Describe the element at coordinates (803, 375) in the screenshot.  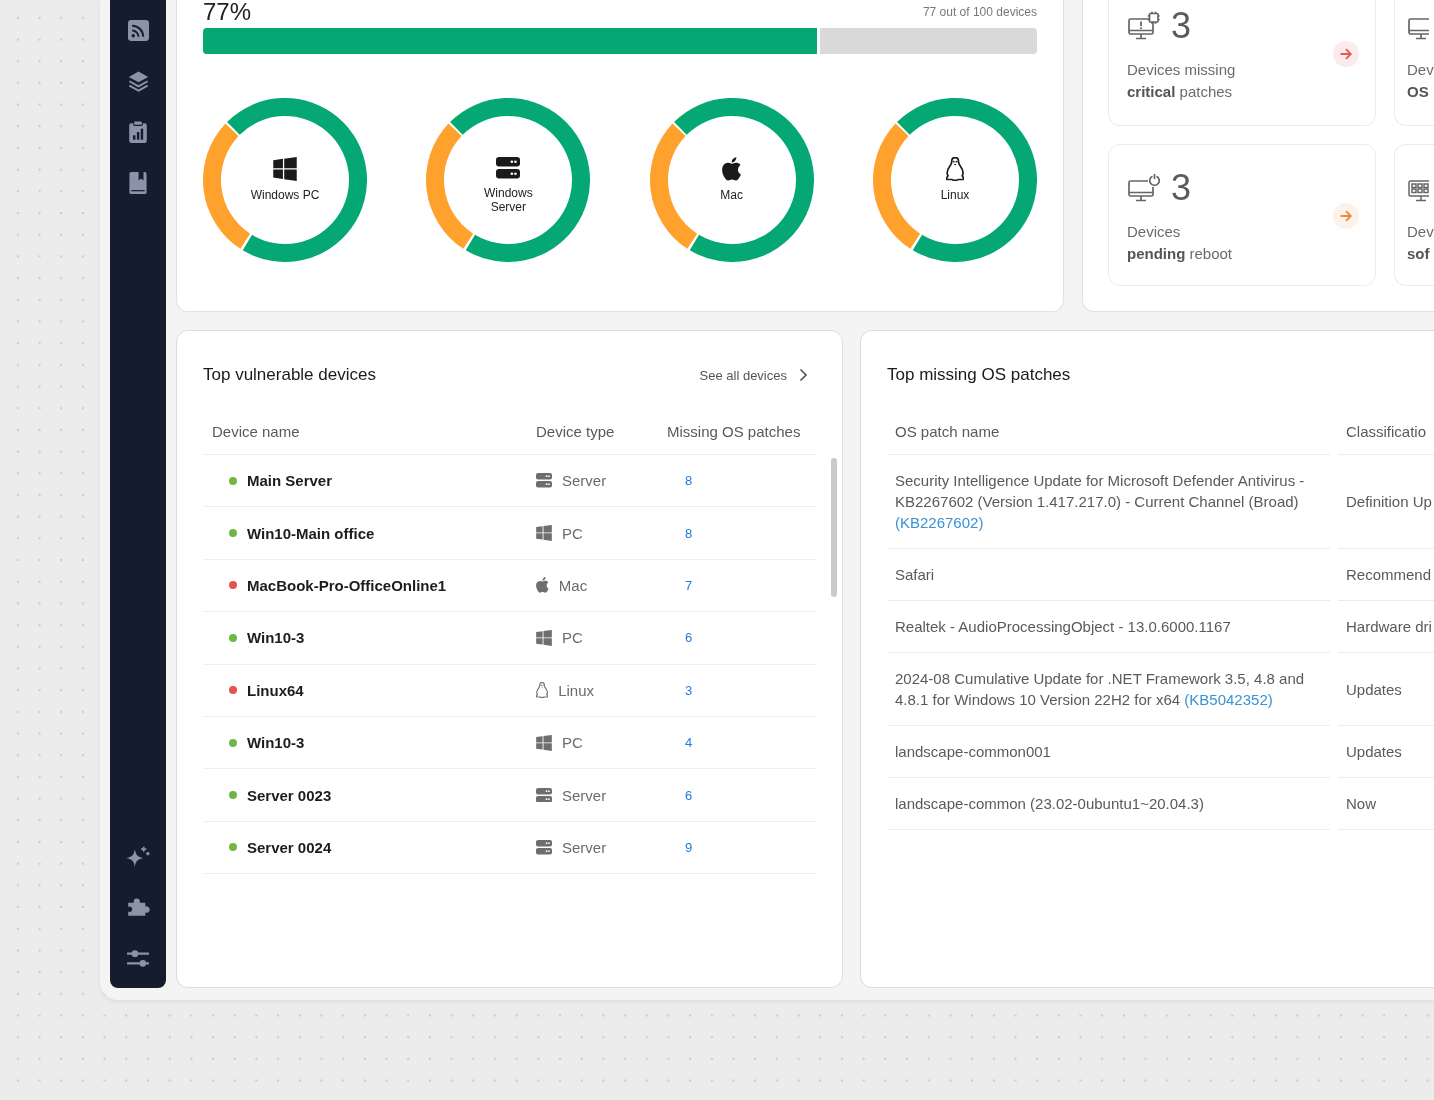
I see `chevron-icon` at that location.